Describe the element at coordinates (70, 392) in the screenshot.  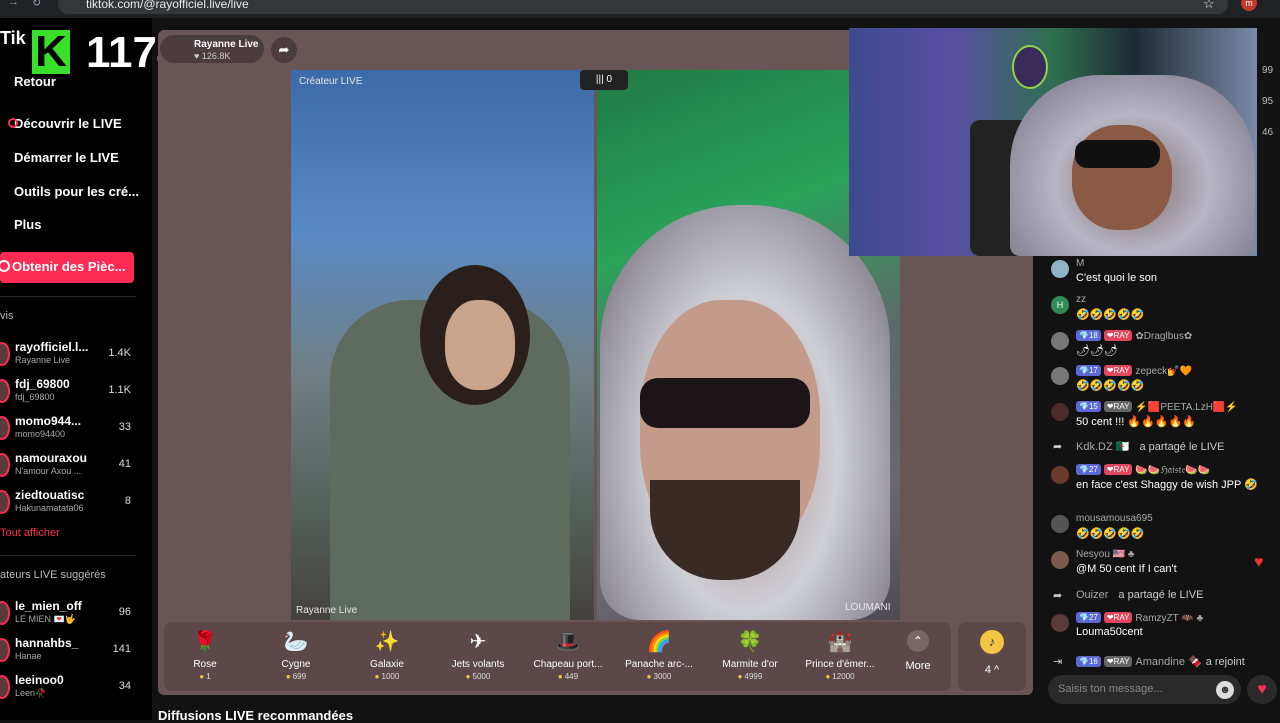
I see `following-account: fdj_69800 fdj_69800 1.1K` at that location.